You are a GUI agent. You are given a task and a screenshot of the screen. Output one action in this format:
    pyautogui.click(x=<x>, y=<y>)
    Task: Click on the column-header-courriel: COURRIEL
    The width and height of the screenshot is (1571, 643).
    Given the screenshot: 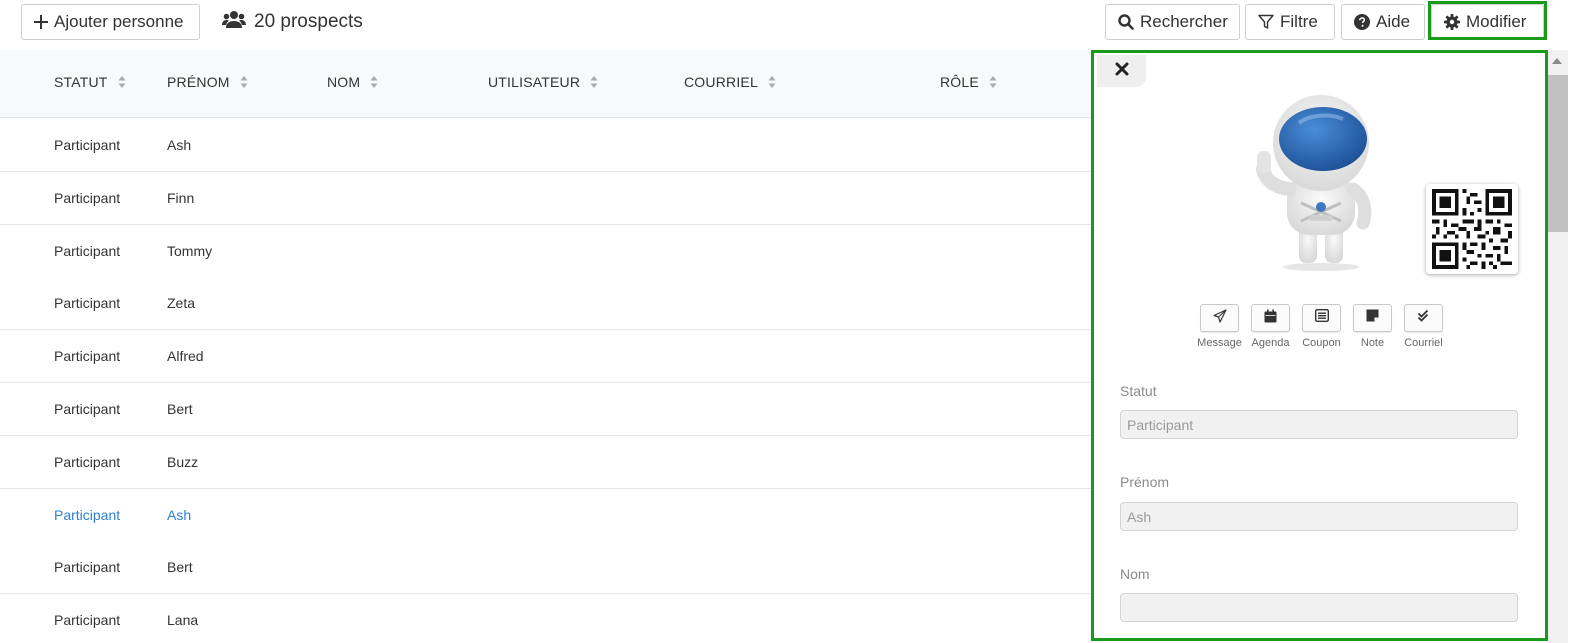 What is the action you would take?
    pyautogui.click(x=730, y=82)
    